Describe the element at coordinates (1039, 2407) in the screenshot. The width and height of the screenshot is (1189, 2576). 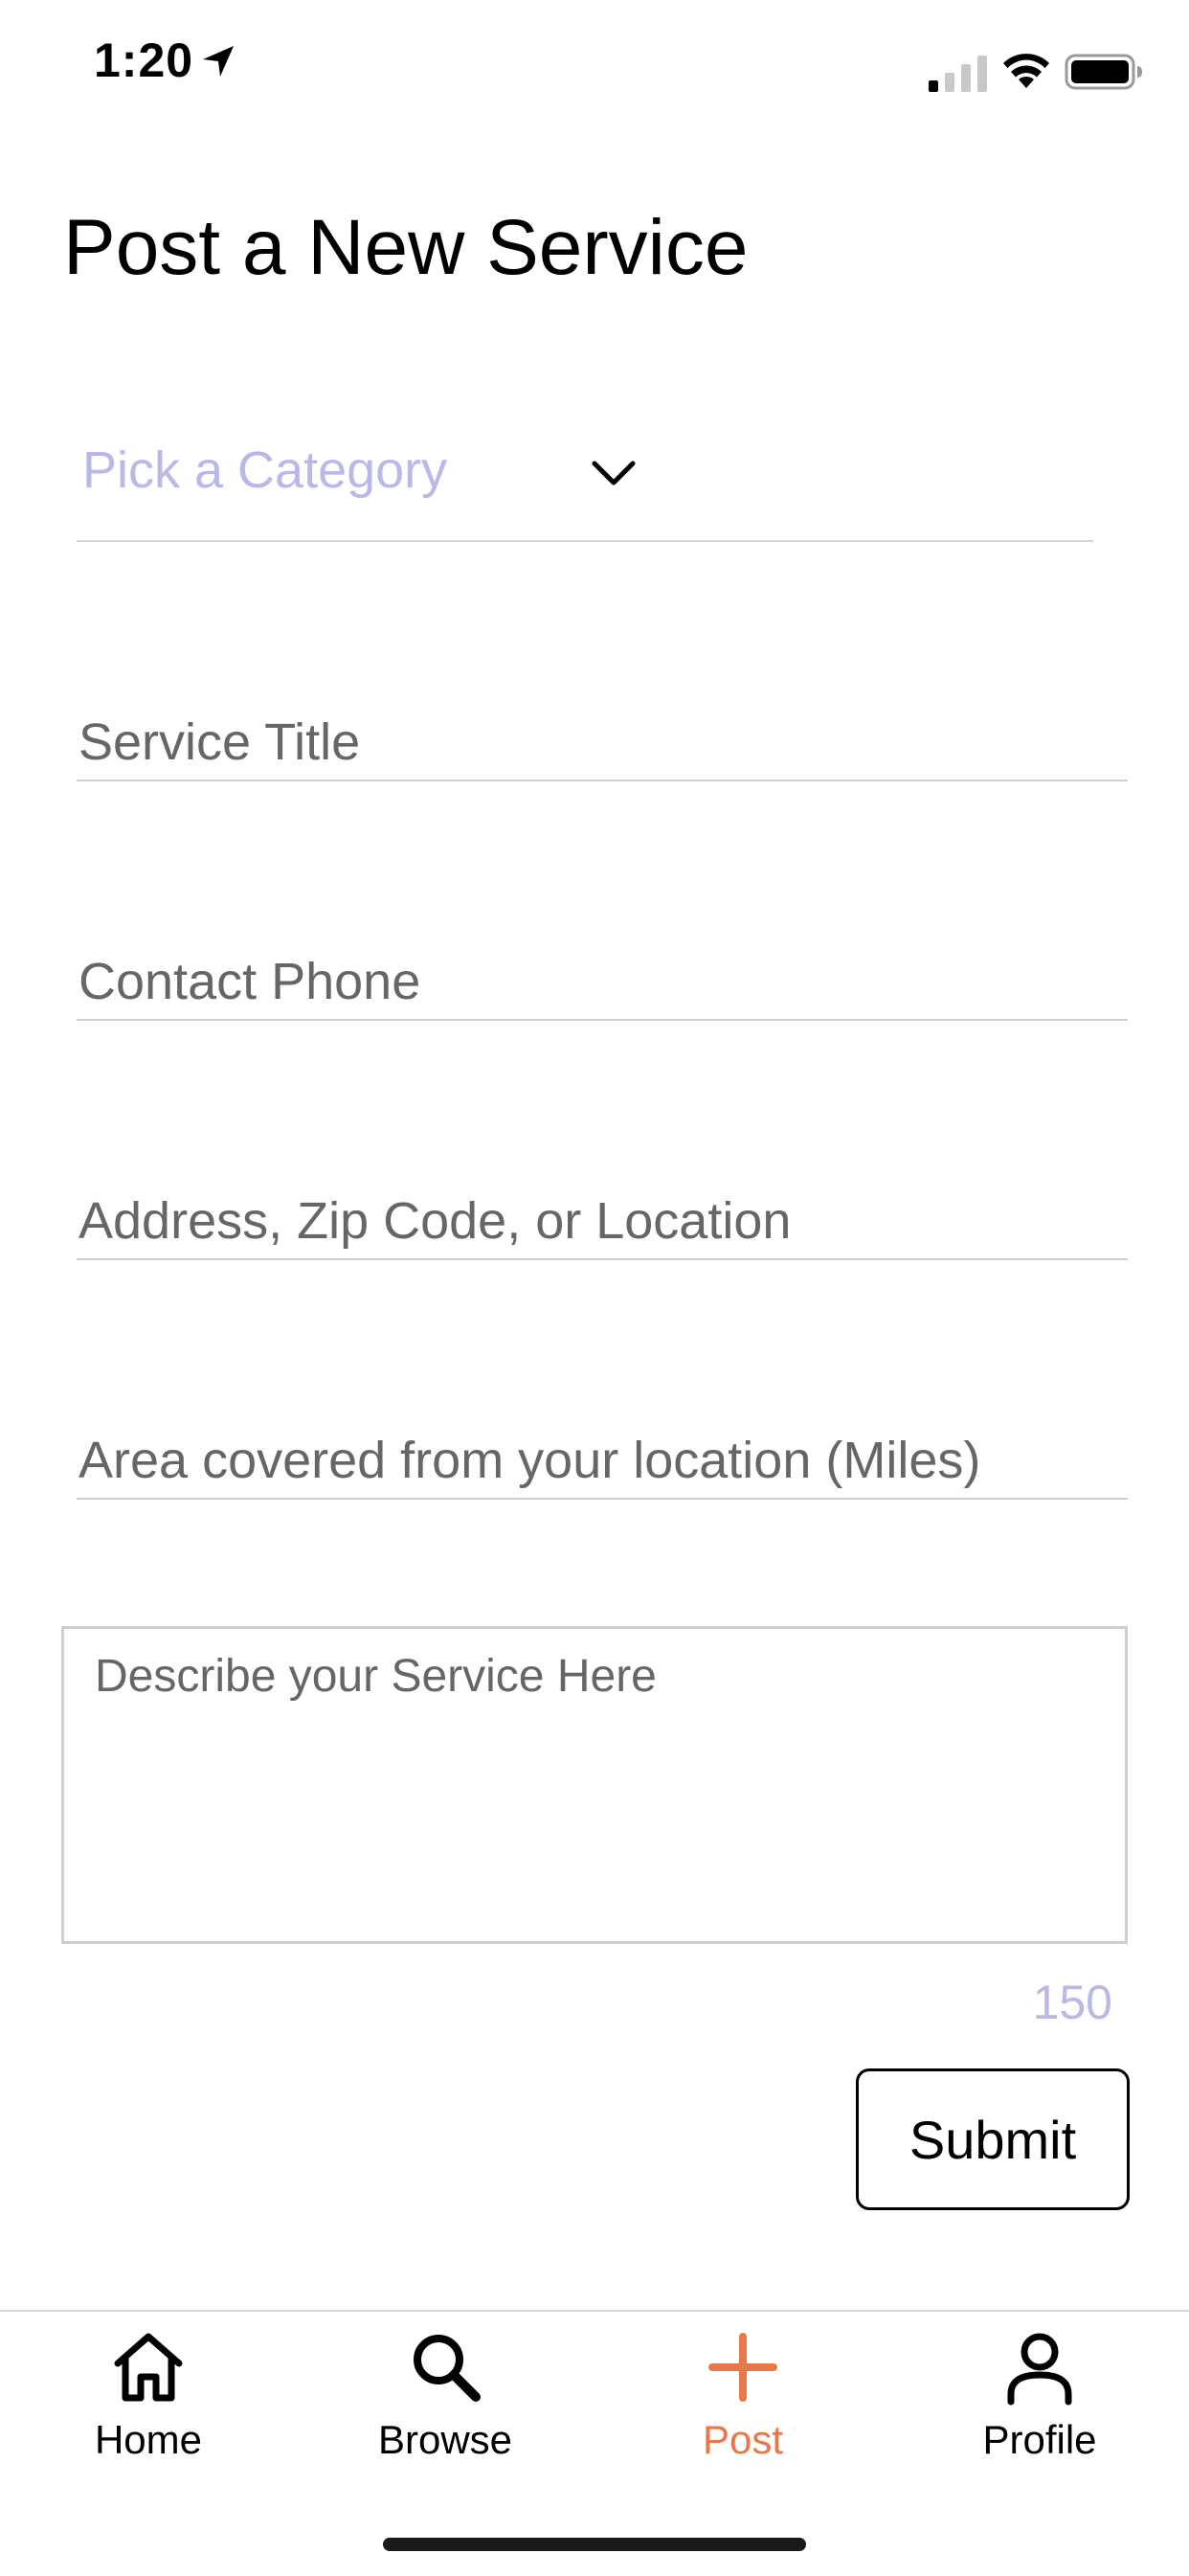
I see `tab-profile: Profile` at that location.